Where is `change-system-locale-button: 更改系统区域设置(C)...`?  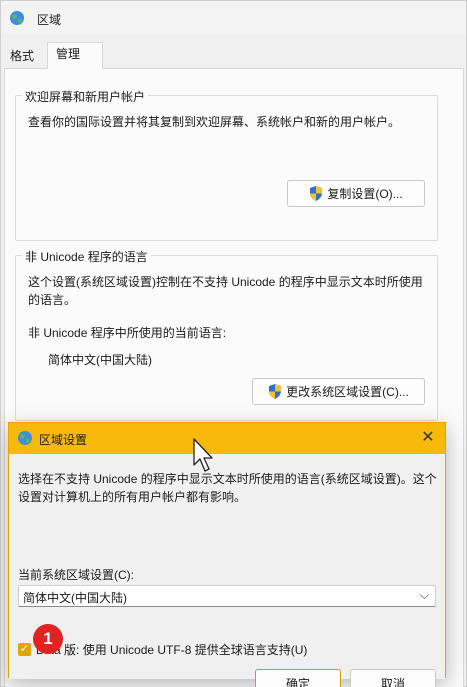
change-system-locale-button: 更改系统区域设置(C)... is located at coordinates (338, 391).